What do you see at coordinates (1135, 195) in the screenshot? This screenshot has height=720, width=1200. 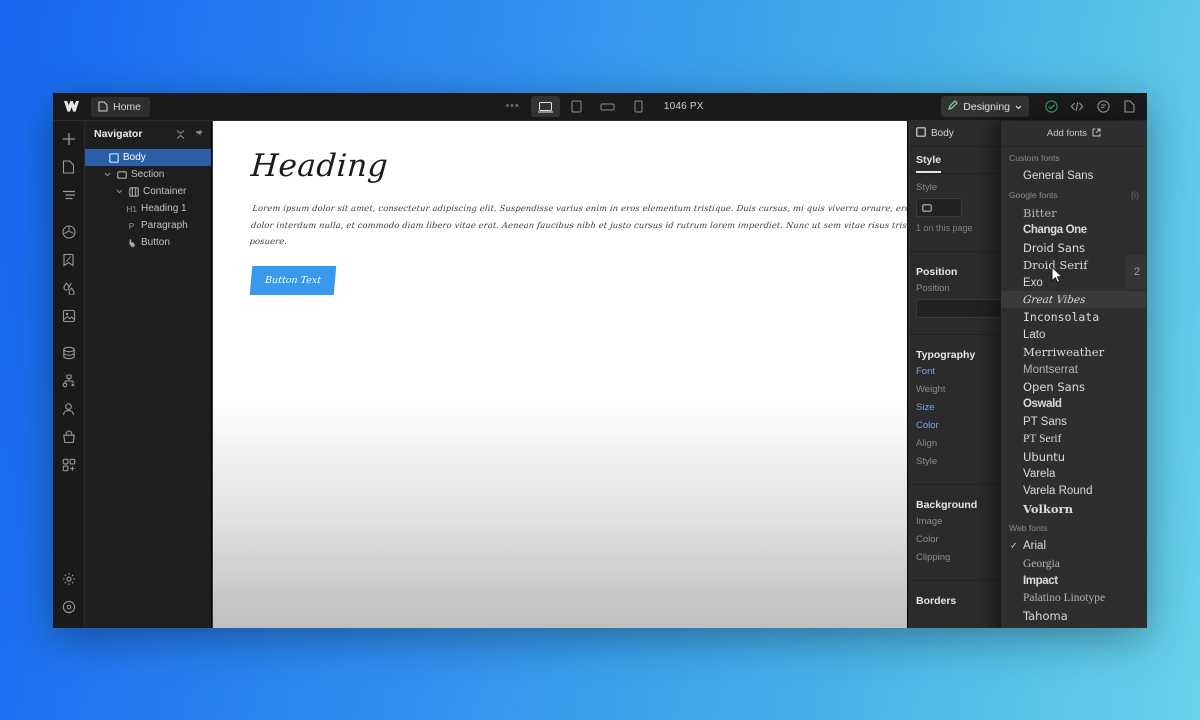 I see `info-icon: (i)` at bounding box center [1135, 195].